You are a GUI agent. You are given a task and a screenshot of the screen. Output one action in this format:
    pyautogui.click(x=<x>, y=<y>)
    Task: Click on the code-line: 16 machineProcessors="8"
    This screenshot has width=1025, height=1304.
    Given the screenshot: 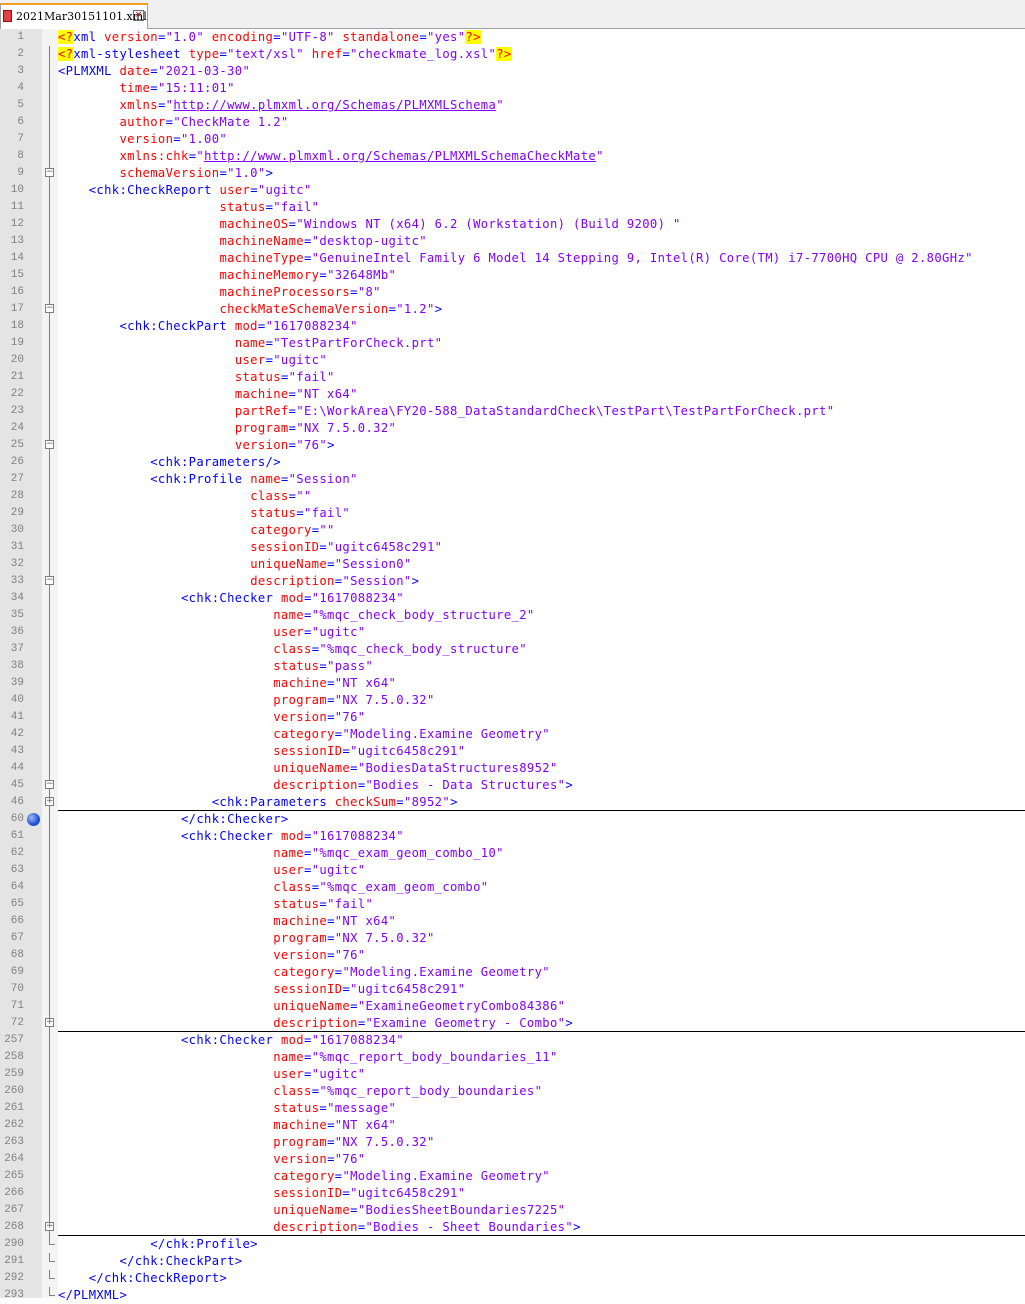 What is the action you would take?
    pyautogui.click(x=512, y=292)
    